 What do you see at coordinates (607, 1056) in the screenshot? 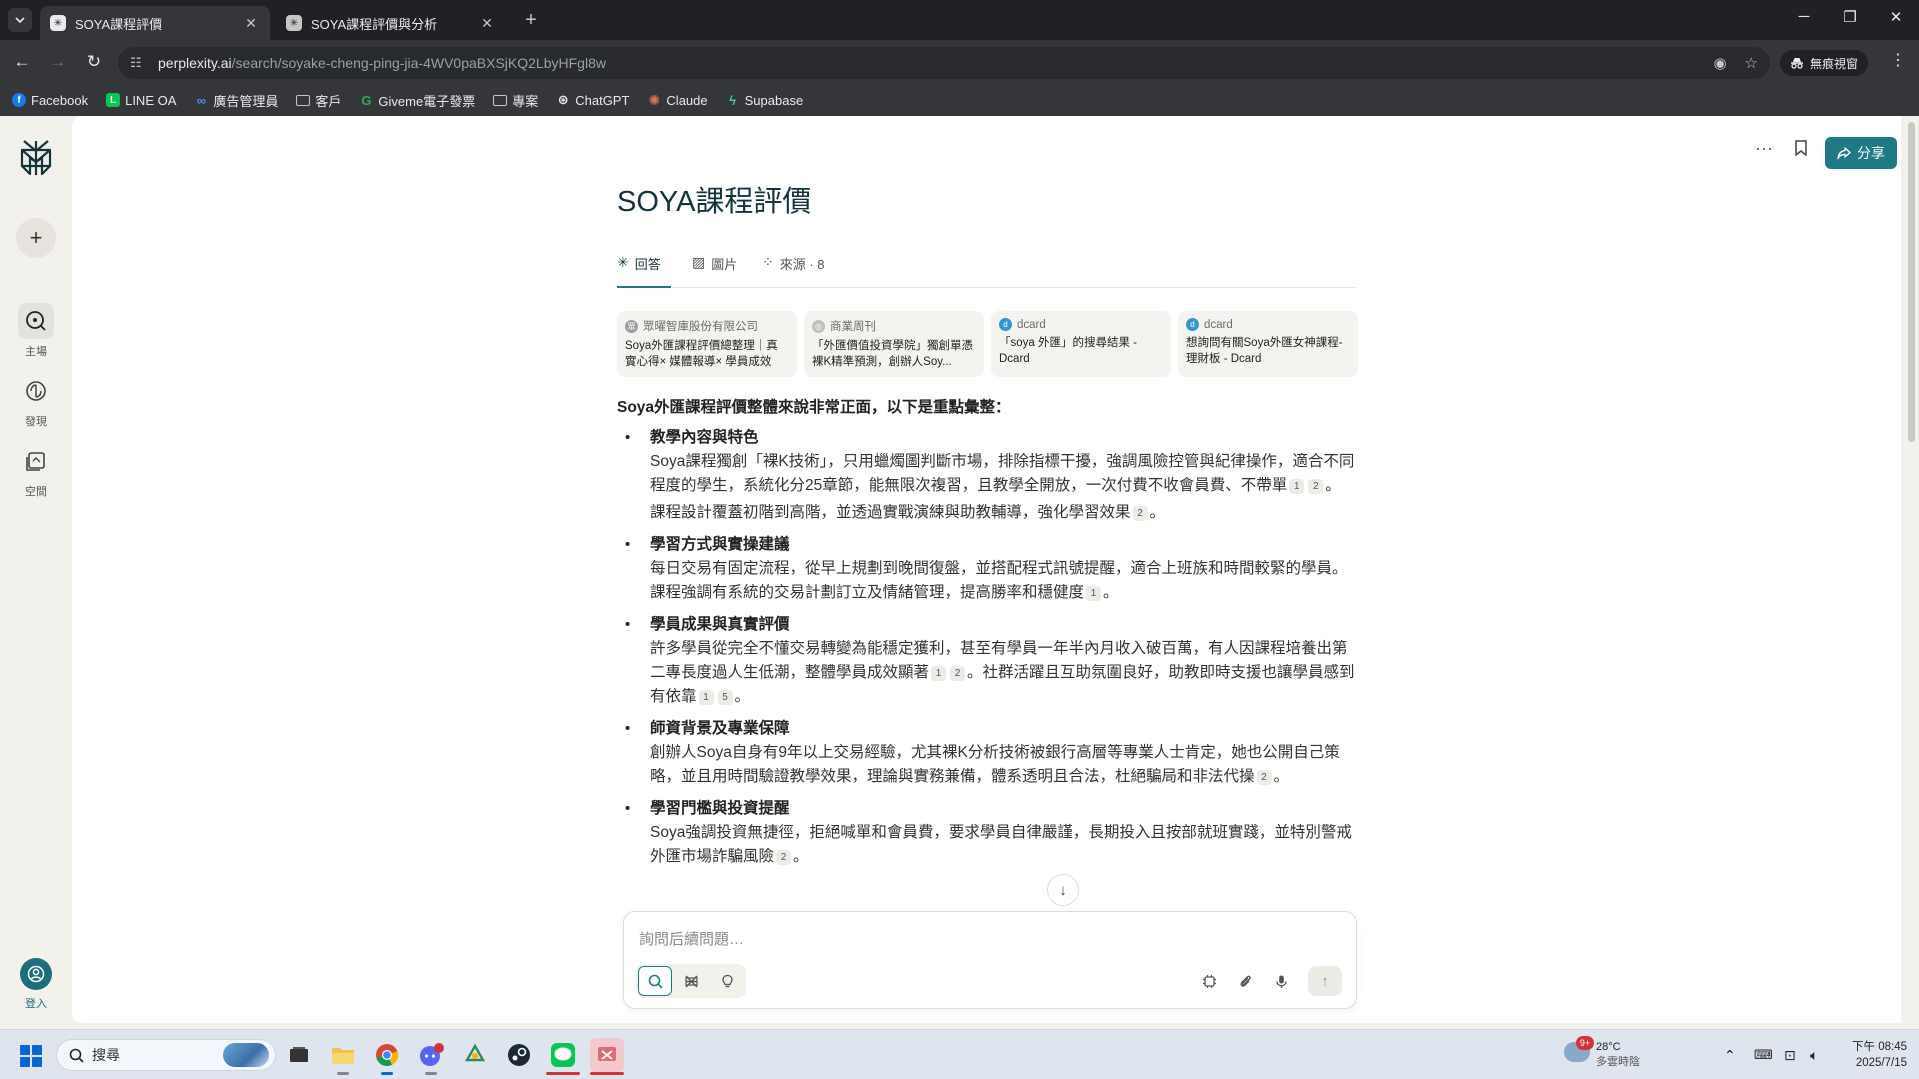
I see `snipping-tool-icon` at bounding box center [607, 1056].